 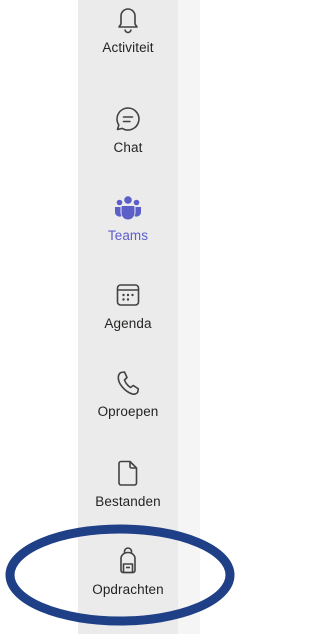 I want to click on nav-item-calls: Oproepen, so click(x=128, y=402).